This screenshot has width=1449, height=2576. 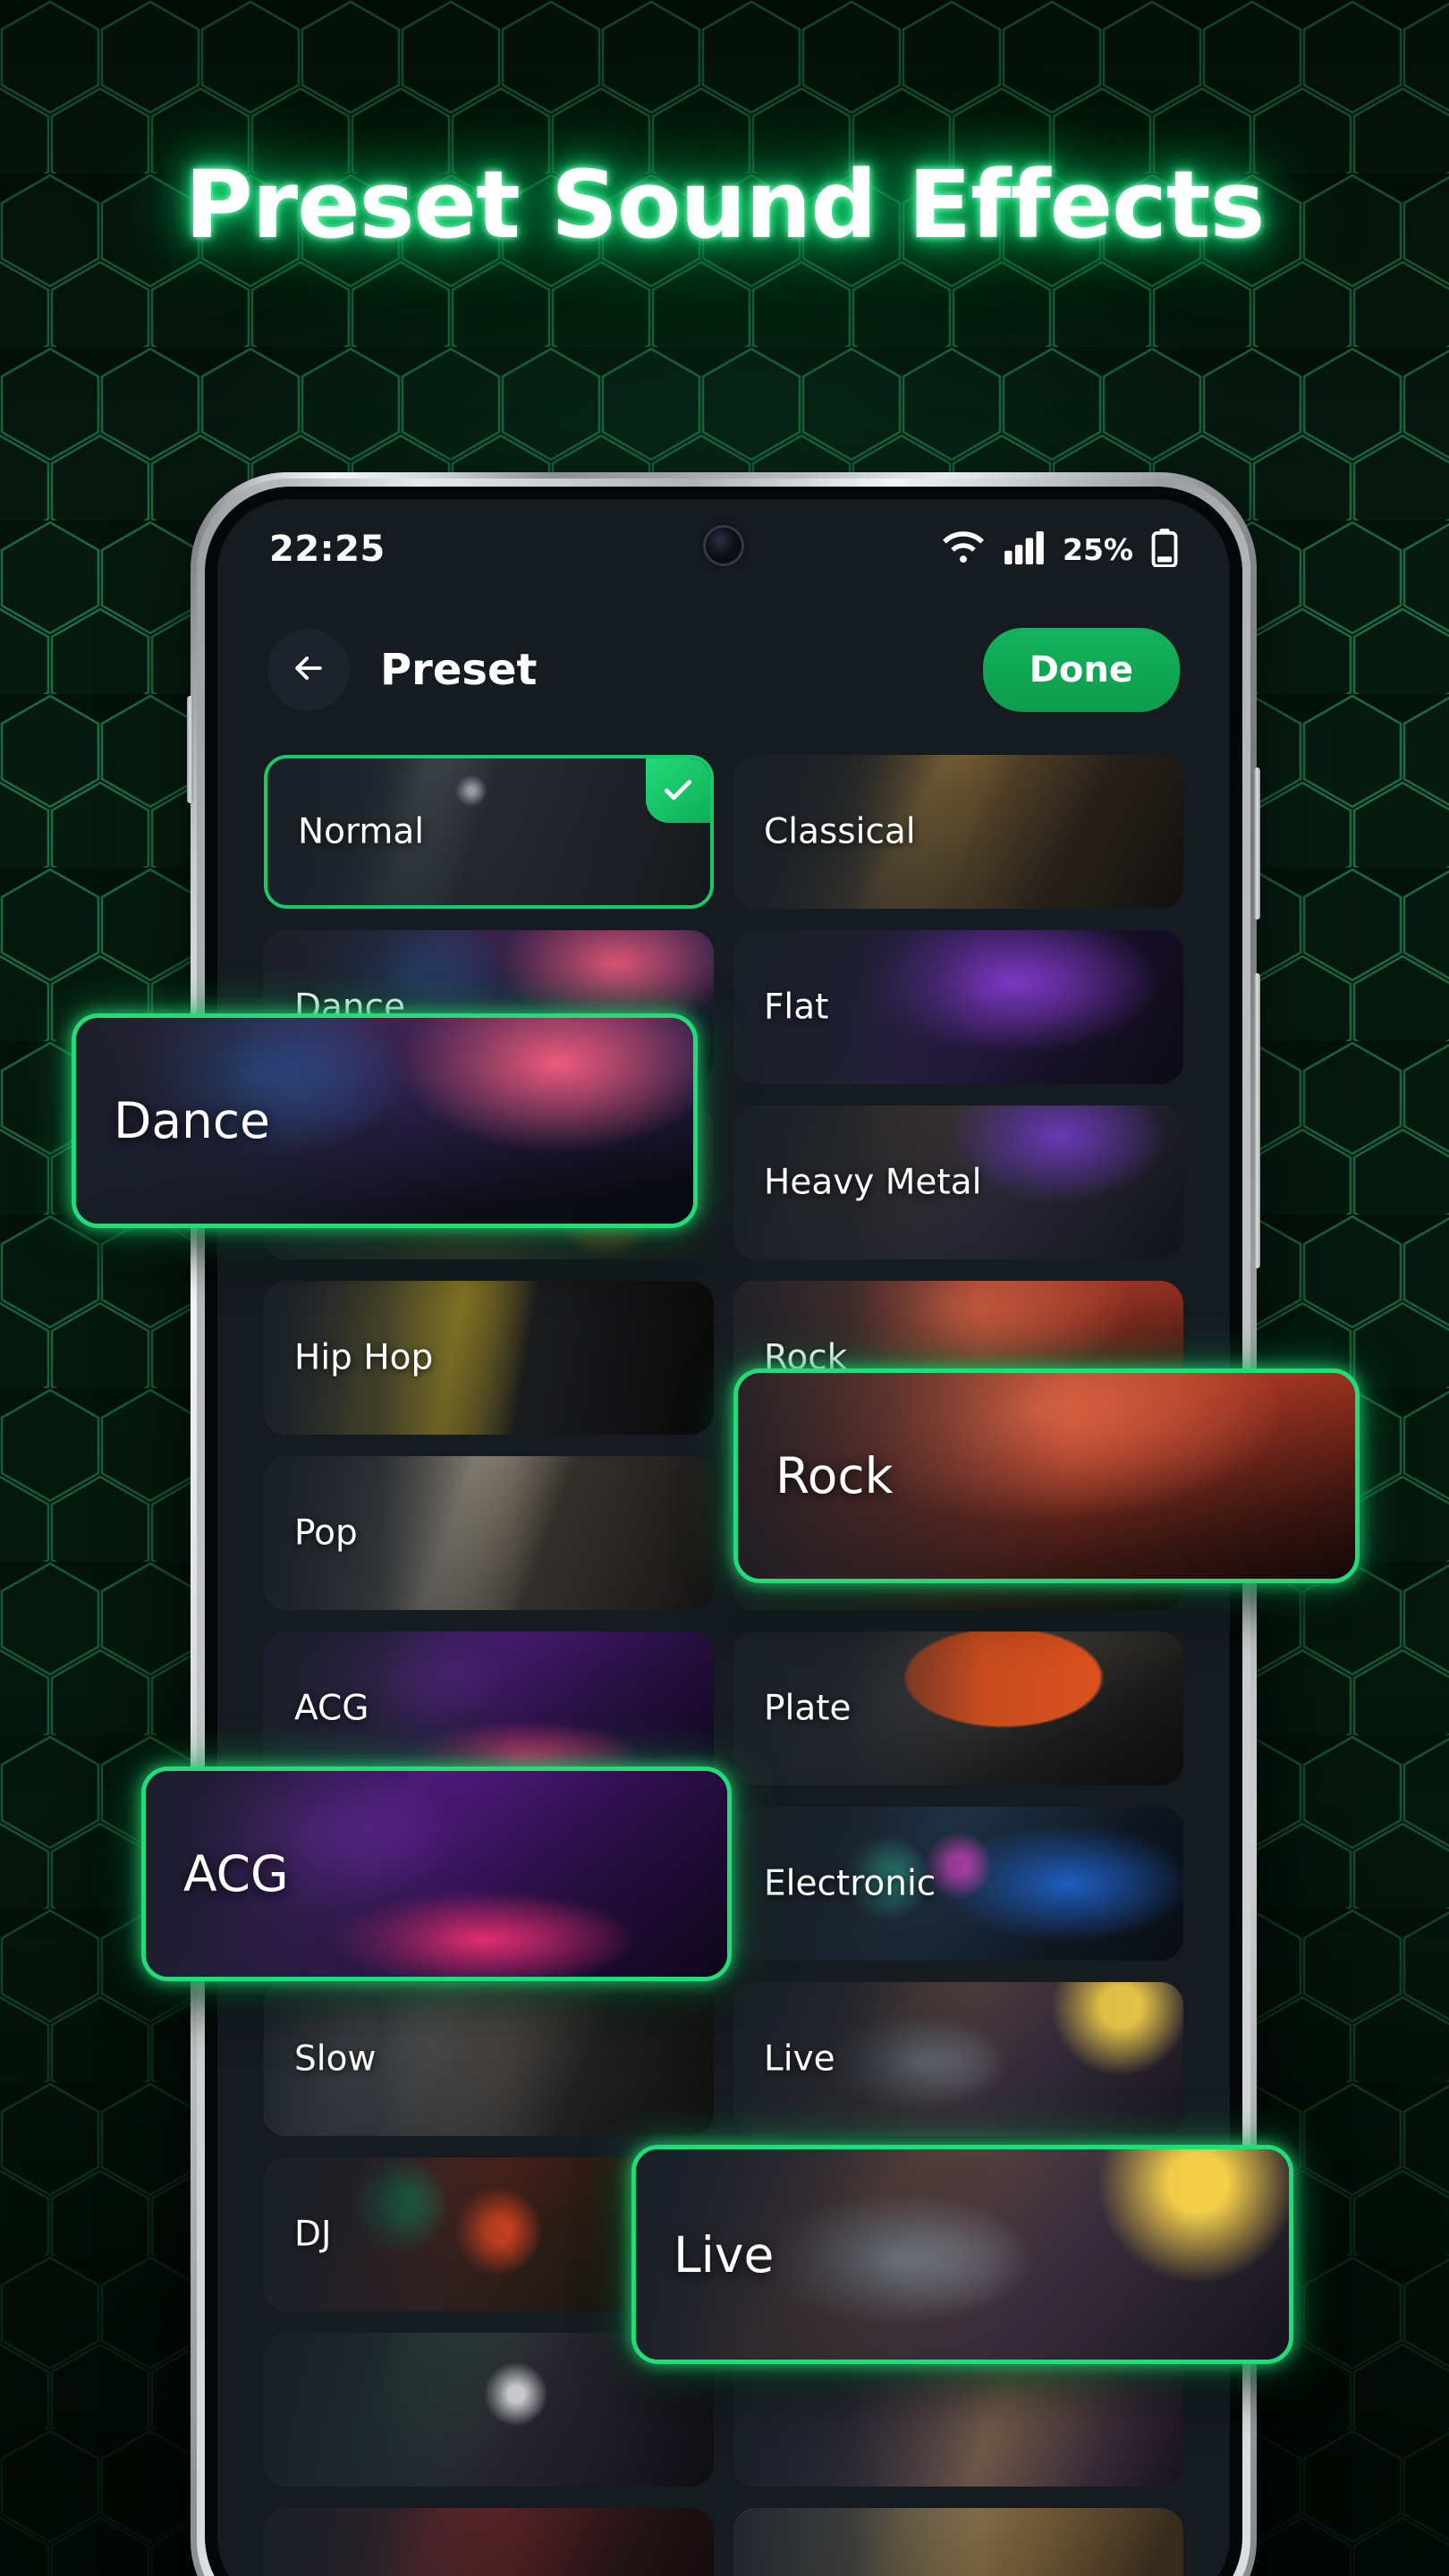 I want to click on preset-card-label: Flat, so click(x=796, y=1007).